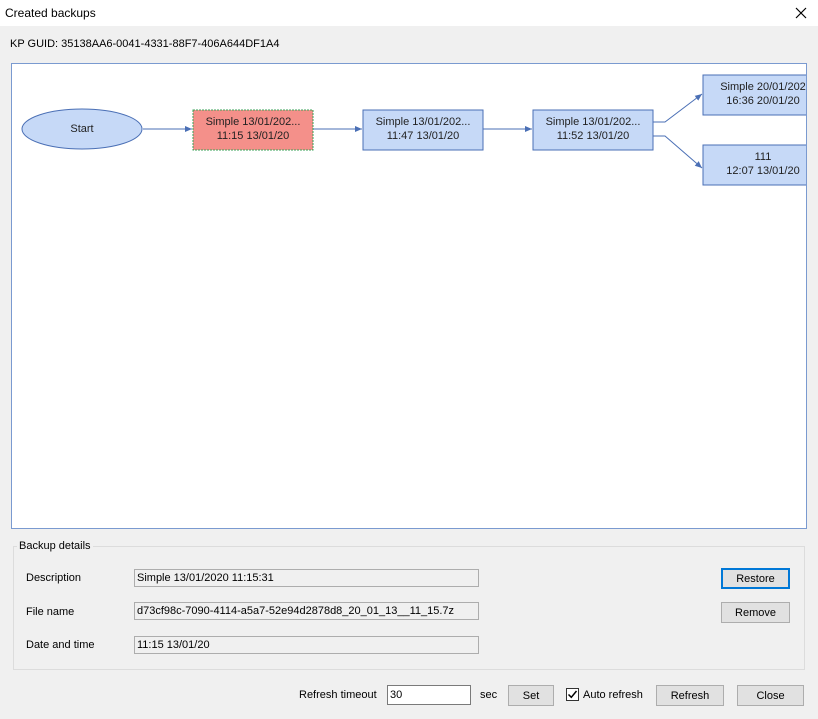 Image resolution: width=818 pixels, height=719 pixels. I want to click on close-window-button, so click(801, 13).